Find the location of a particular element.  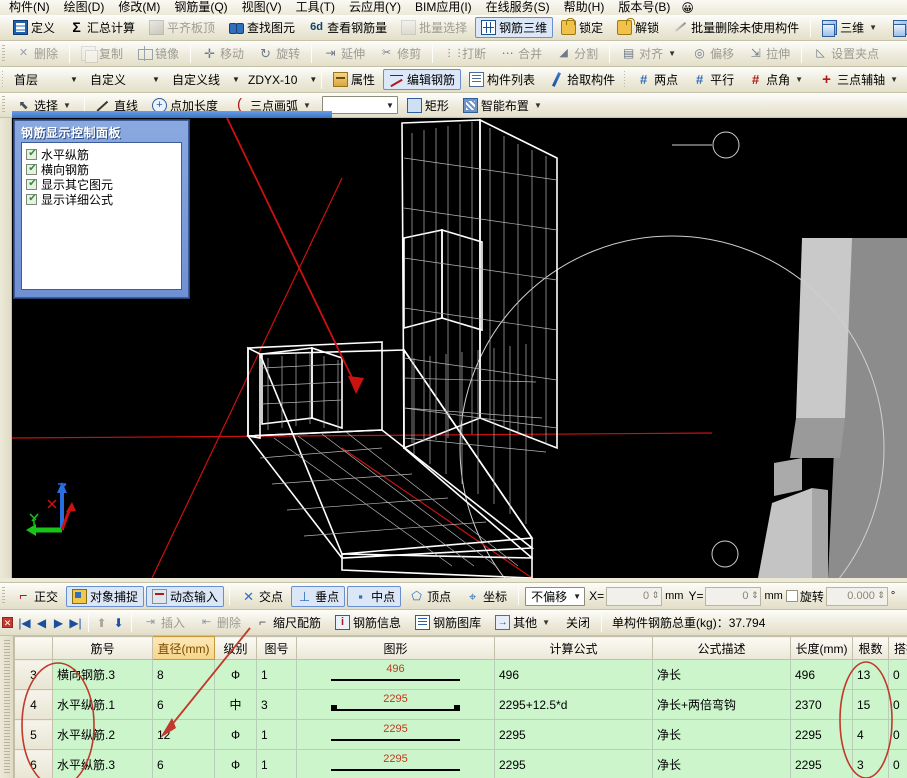

rebar-display-control-panel: 钢筋显示控制面板 水平纵筋 横向钢筋 显示其它图元 显示详细公式 is located at coordinates (101, 209).